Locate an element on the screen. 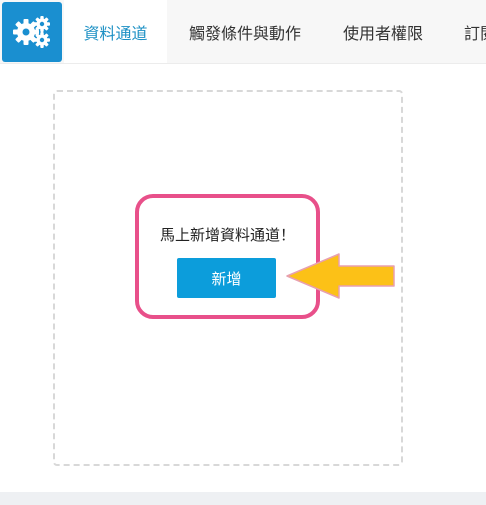  tab-label: 資料通道 is located at coordinates (115, 33).